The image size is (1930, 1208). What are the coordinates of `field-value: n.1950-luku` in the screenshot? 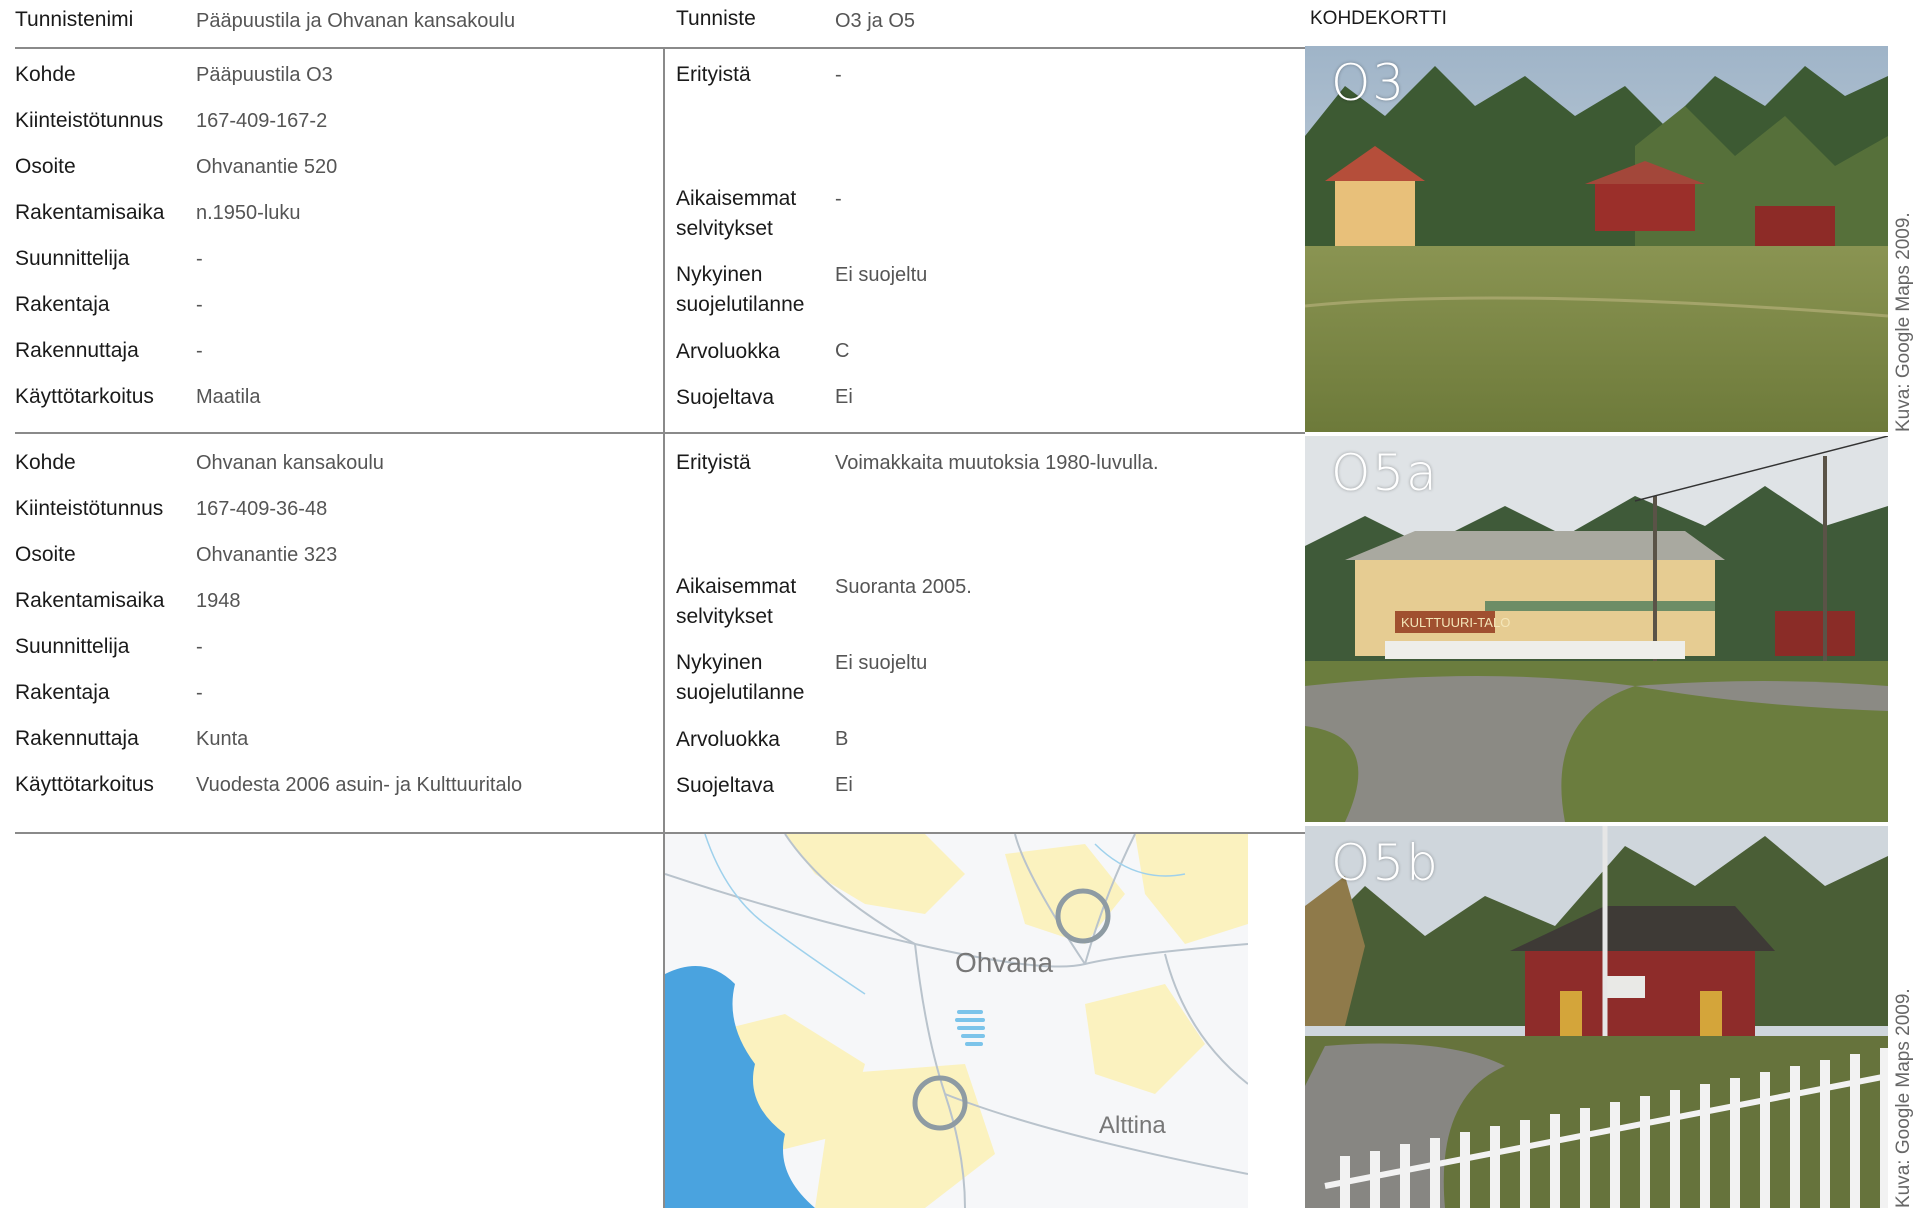 It's located at (248, 213).